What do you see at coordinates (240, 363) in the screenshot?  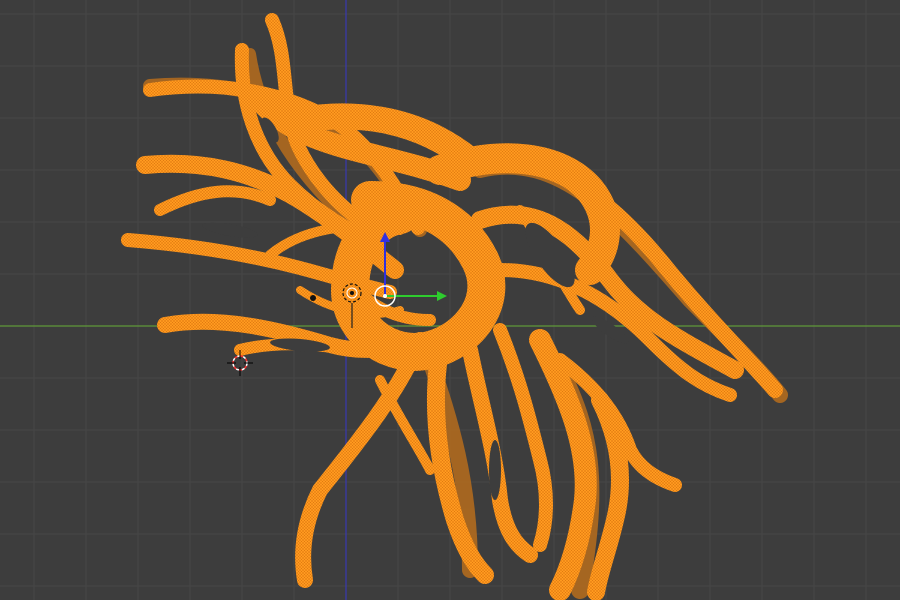 I see `3d-cursor-icon` at bounding box center [240, 363].